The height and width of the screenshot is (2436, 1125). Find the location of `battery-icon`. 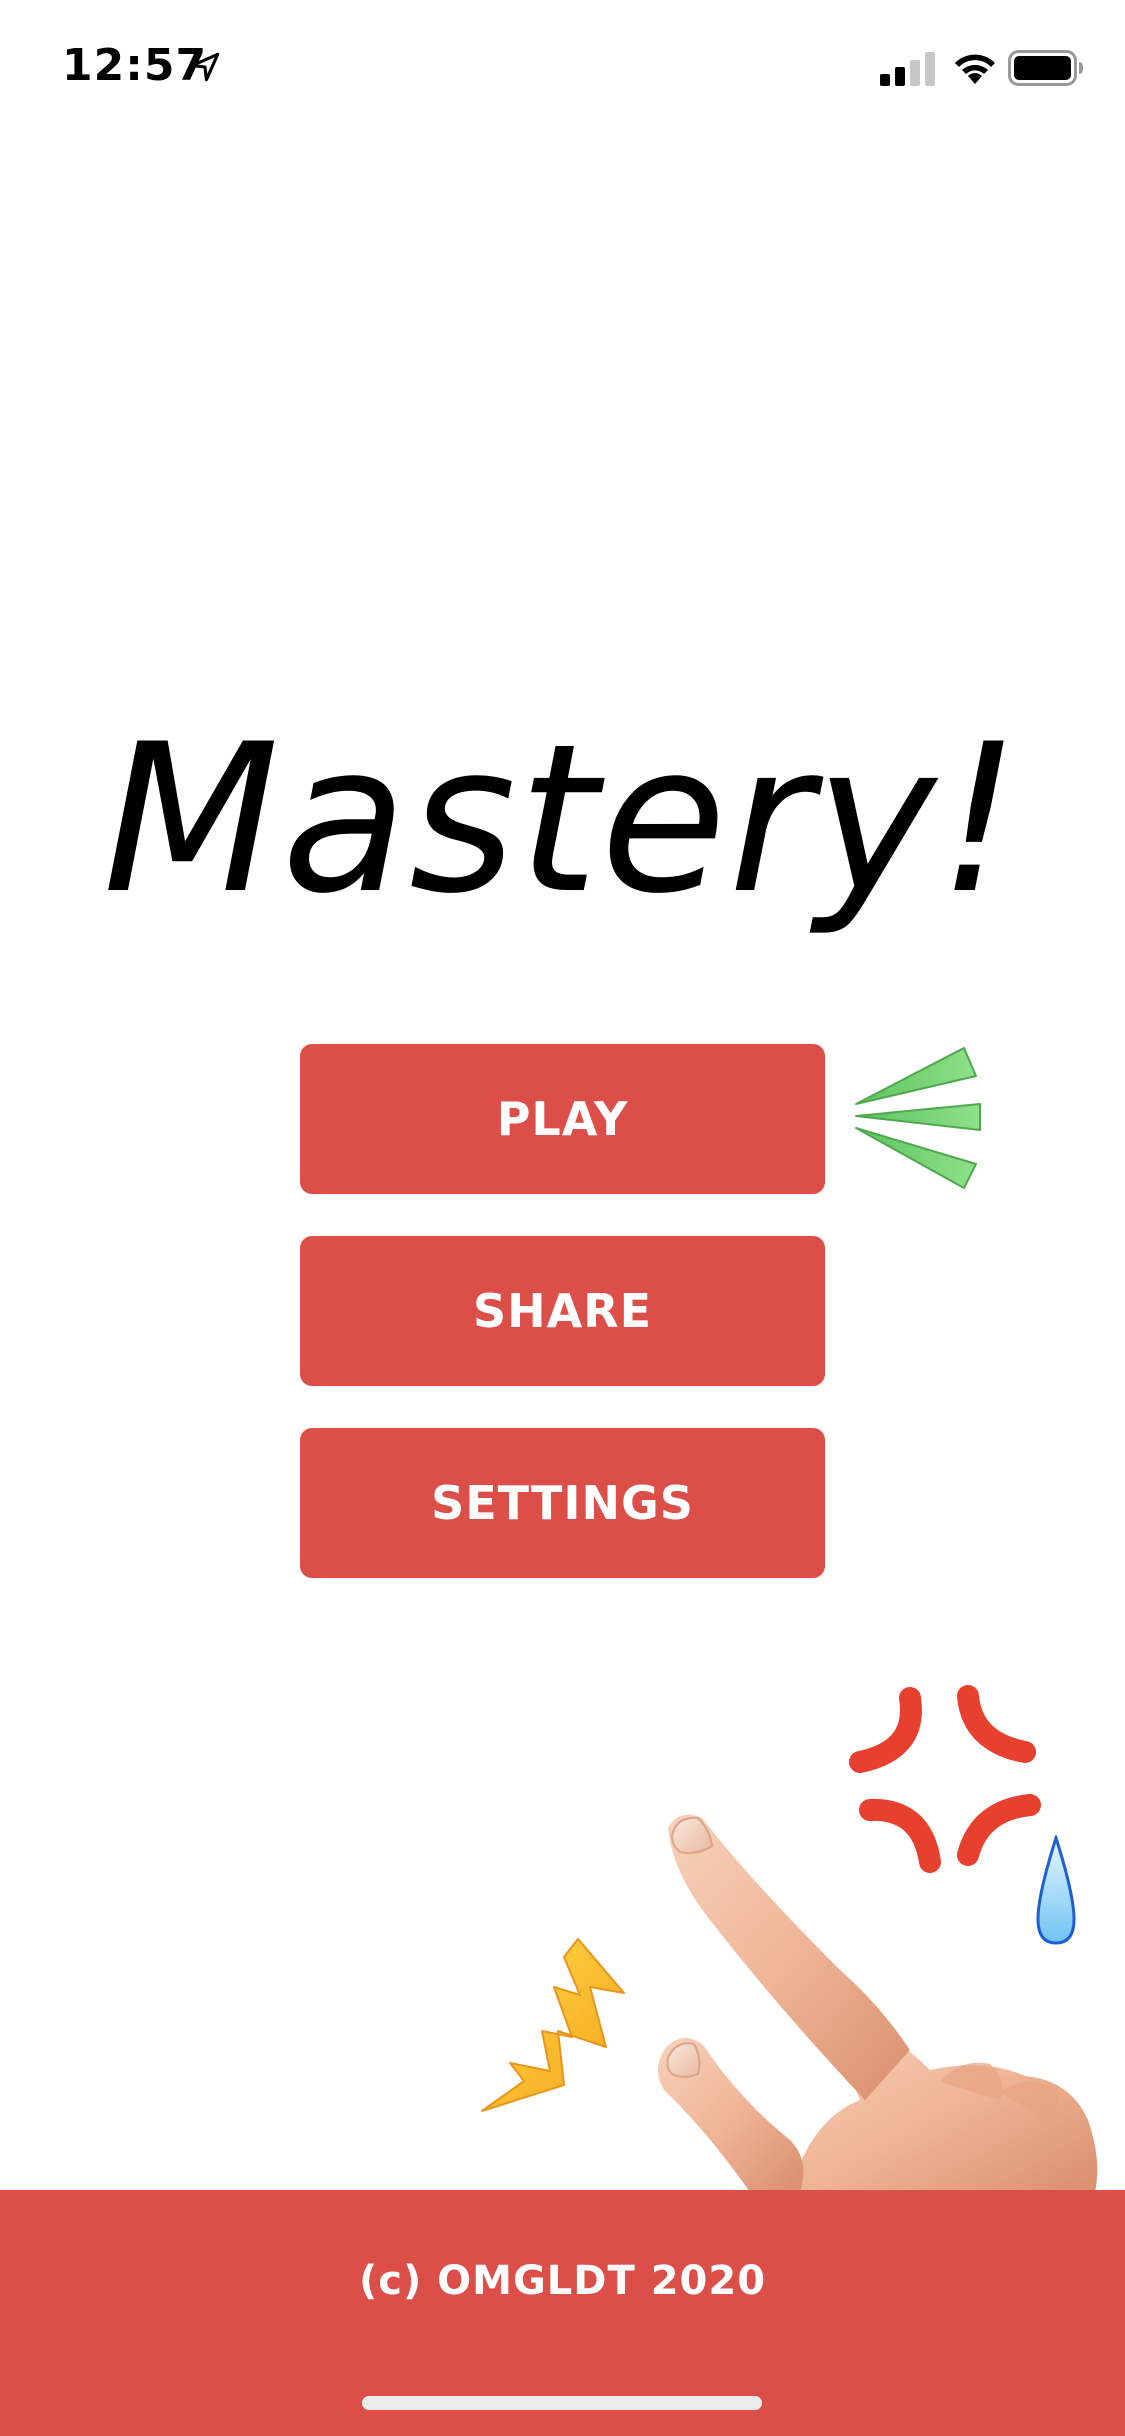

battery-icon is located at coordinates (1045, 68).